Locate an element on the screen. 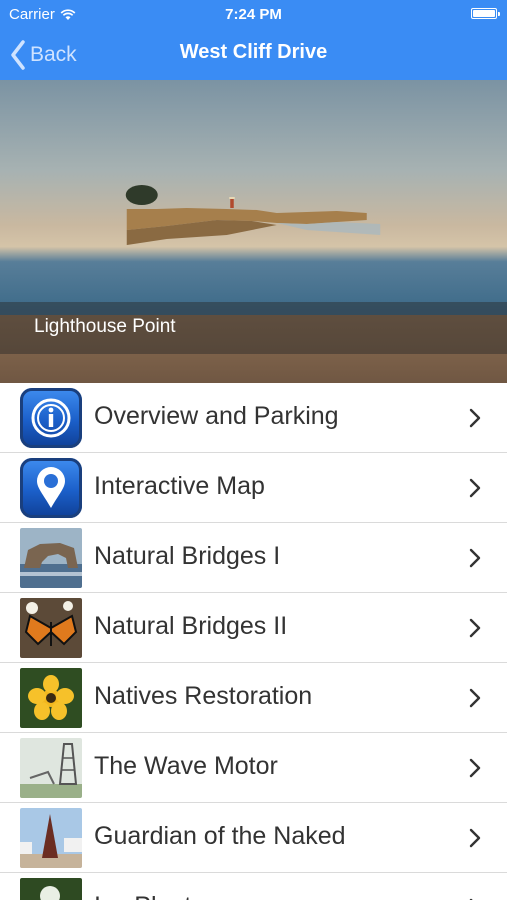  list-item-label: Overview and Parking is located at coordinates (216, 416).